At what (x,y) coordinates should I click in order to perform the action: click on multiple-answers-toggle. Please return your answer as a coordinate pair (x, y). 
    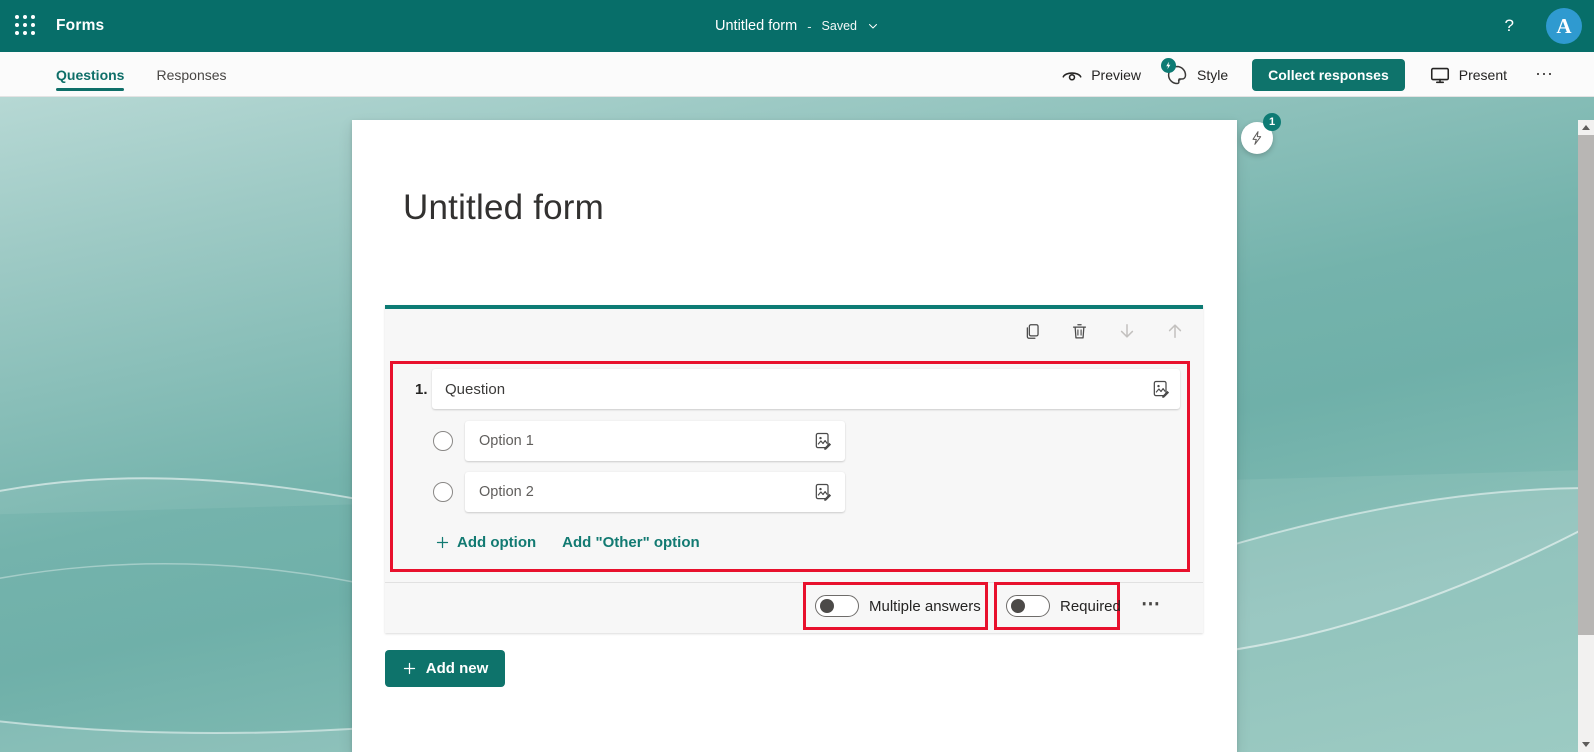
    Looking at the image, I should click on (837, 606).